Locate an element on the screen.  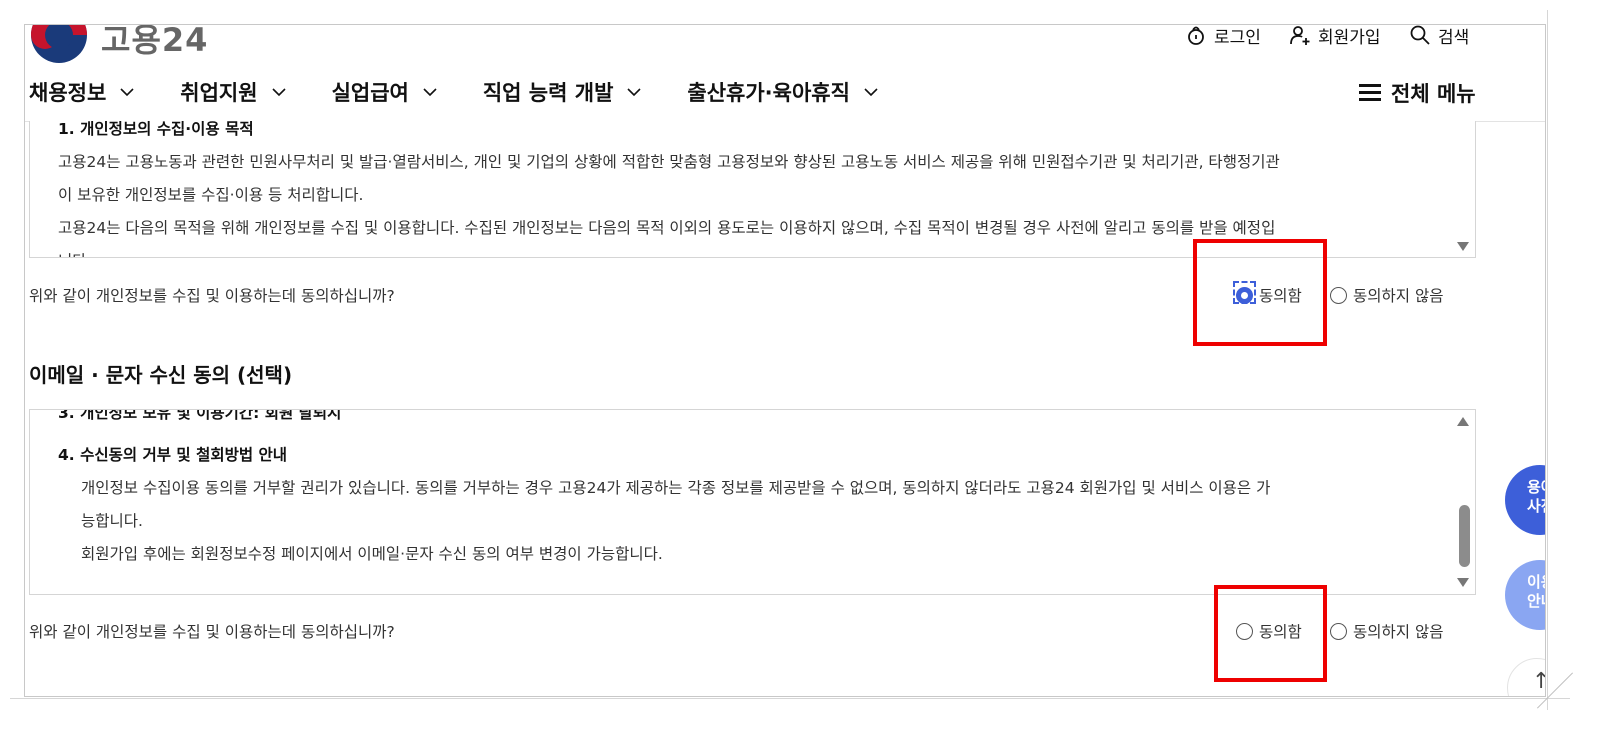
guide-floating-button: 이용 안내 is located at coordinates (1525, 595).